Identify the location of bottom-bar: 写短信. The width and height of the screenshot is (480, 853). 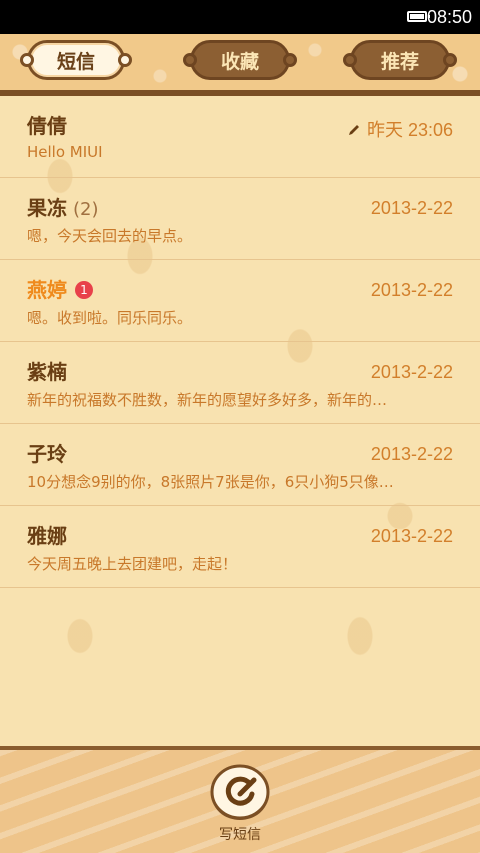
(240, 799).